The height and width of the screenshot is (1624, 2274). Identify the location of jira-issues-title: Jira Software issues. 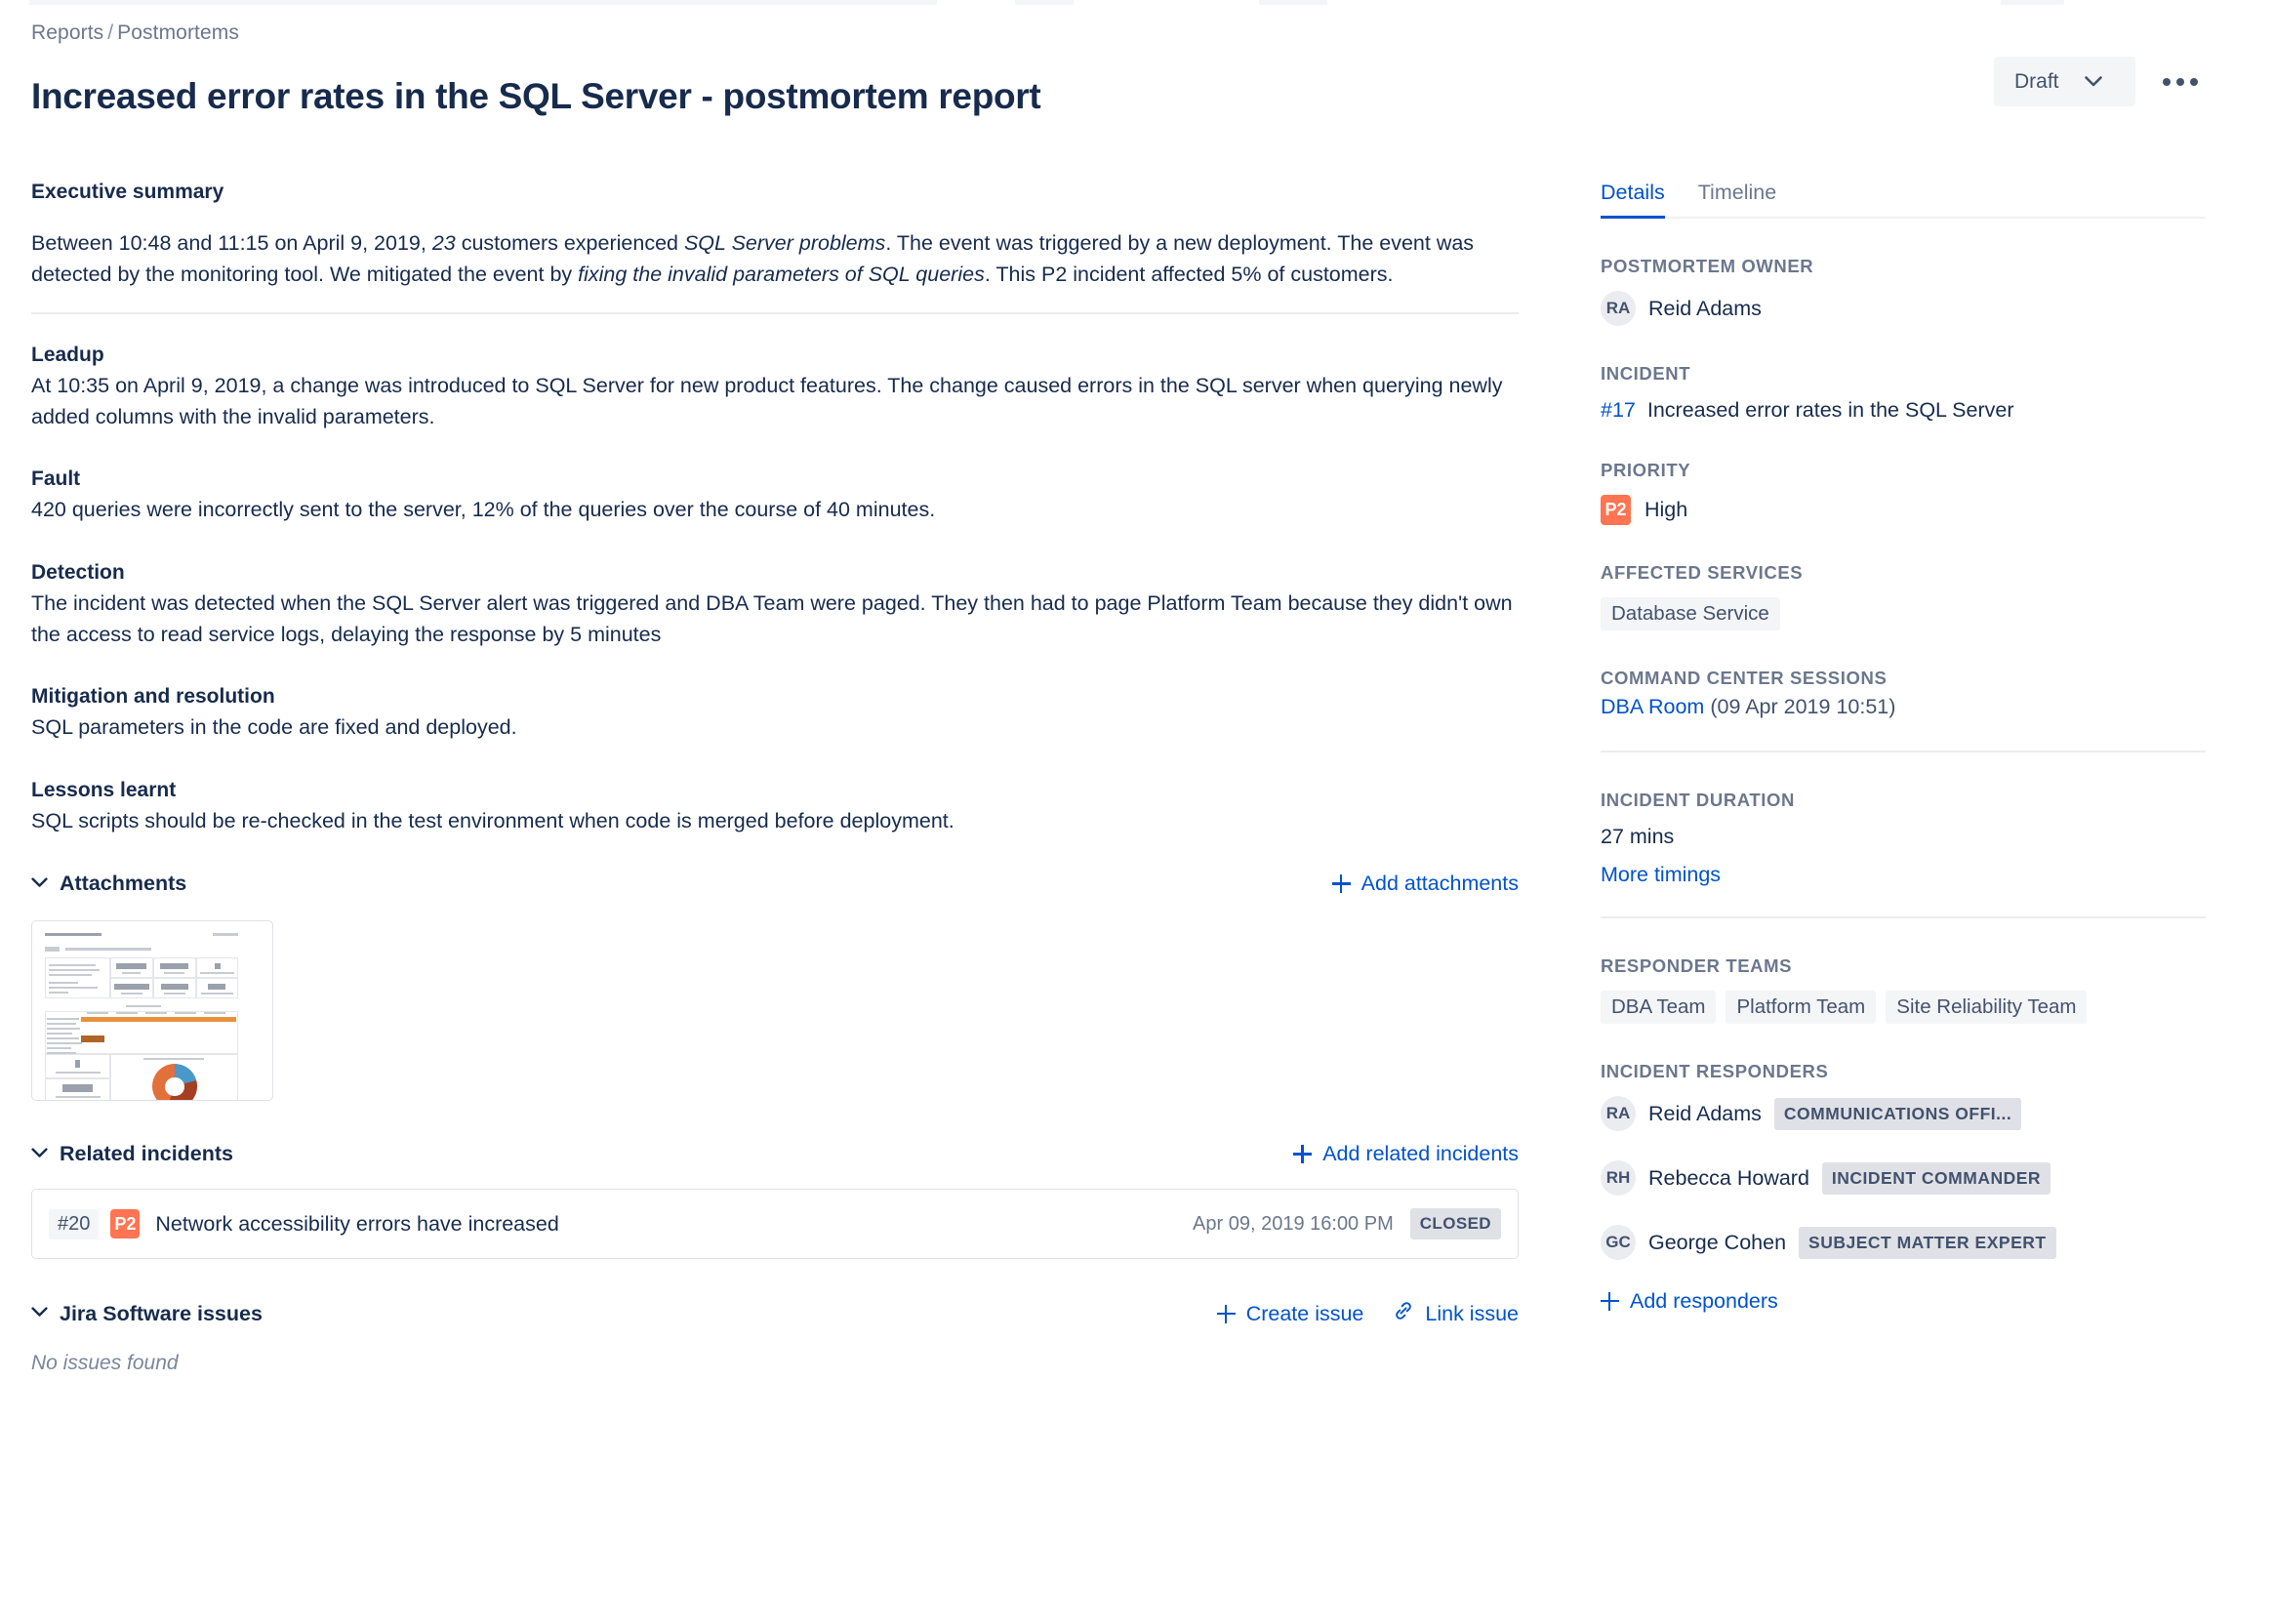
(161, 1313).